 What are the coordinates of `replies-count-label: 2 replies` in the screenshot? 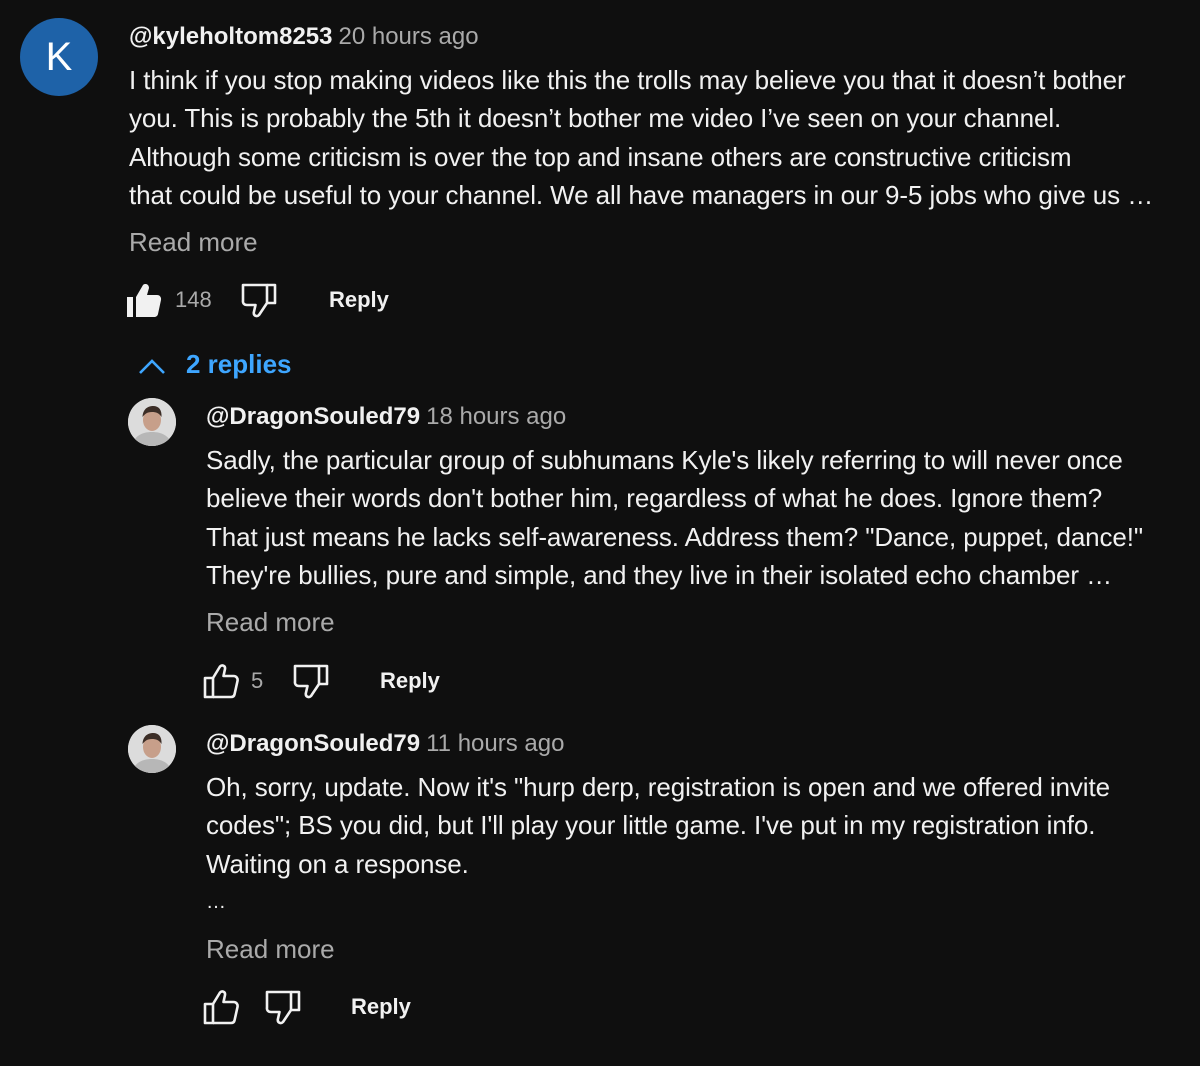 It's located at (239, 364).